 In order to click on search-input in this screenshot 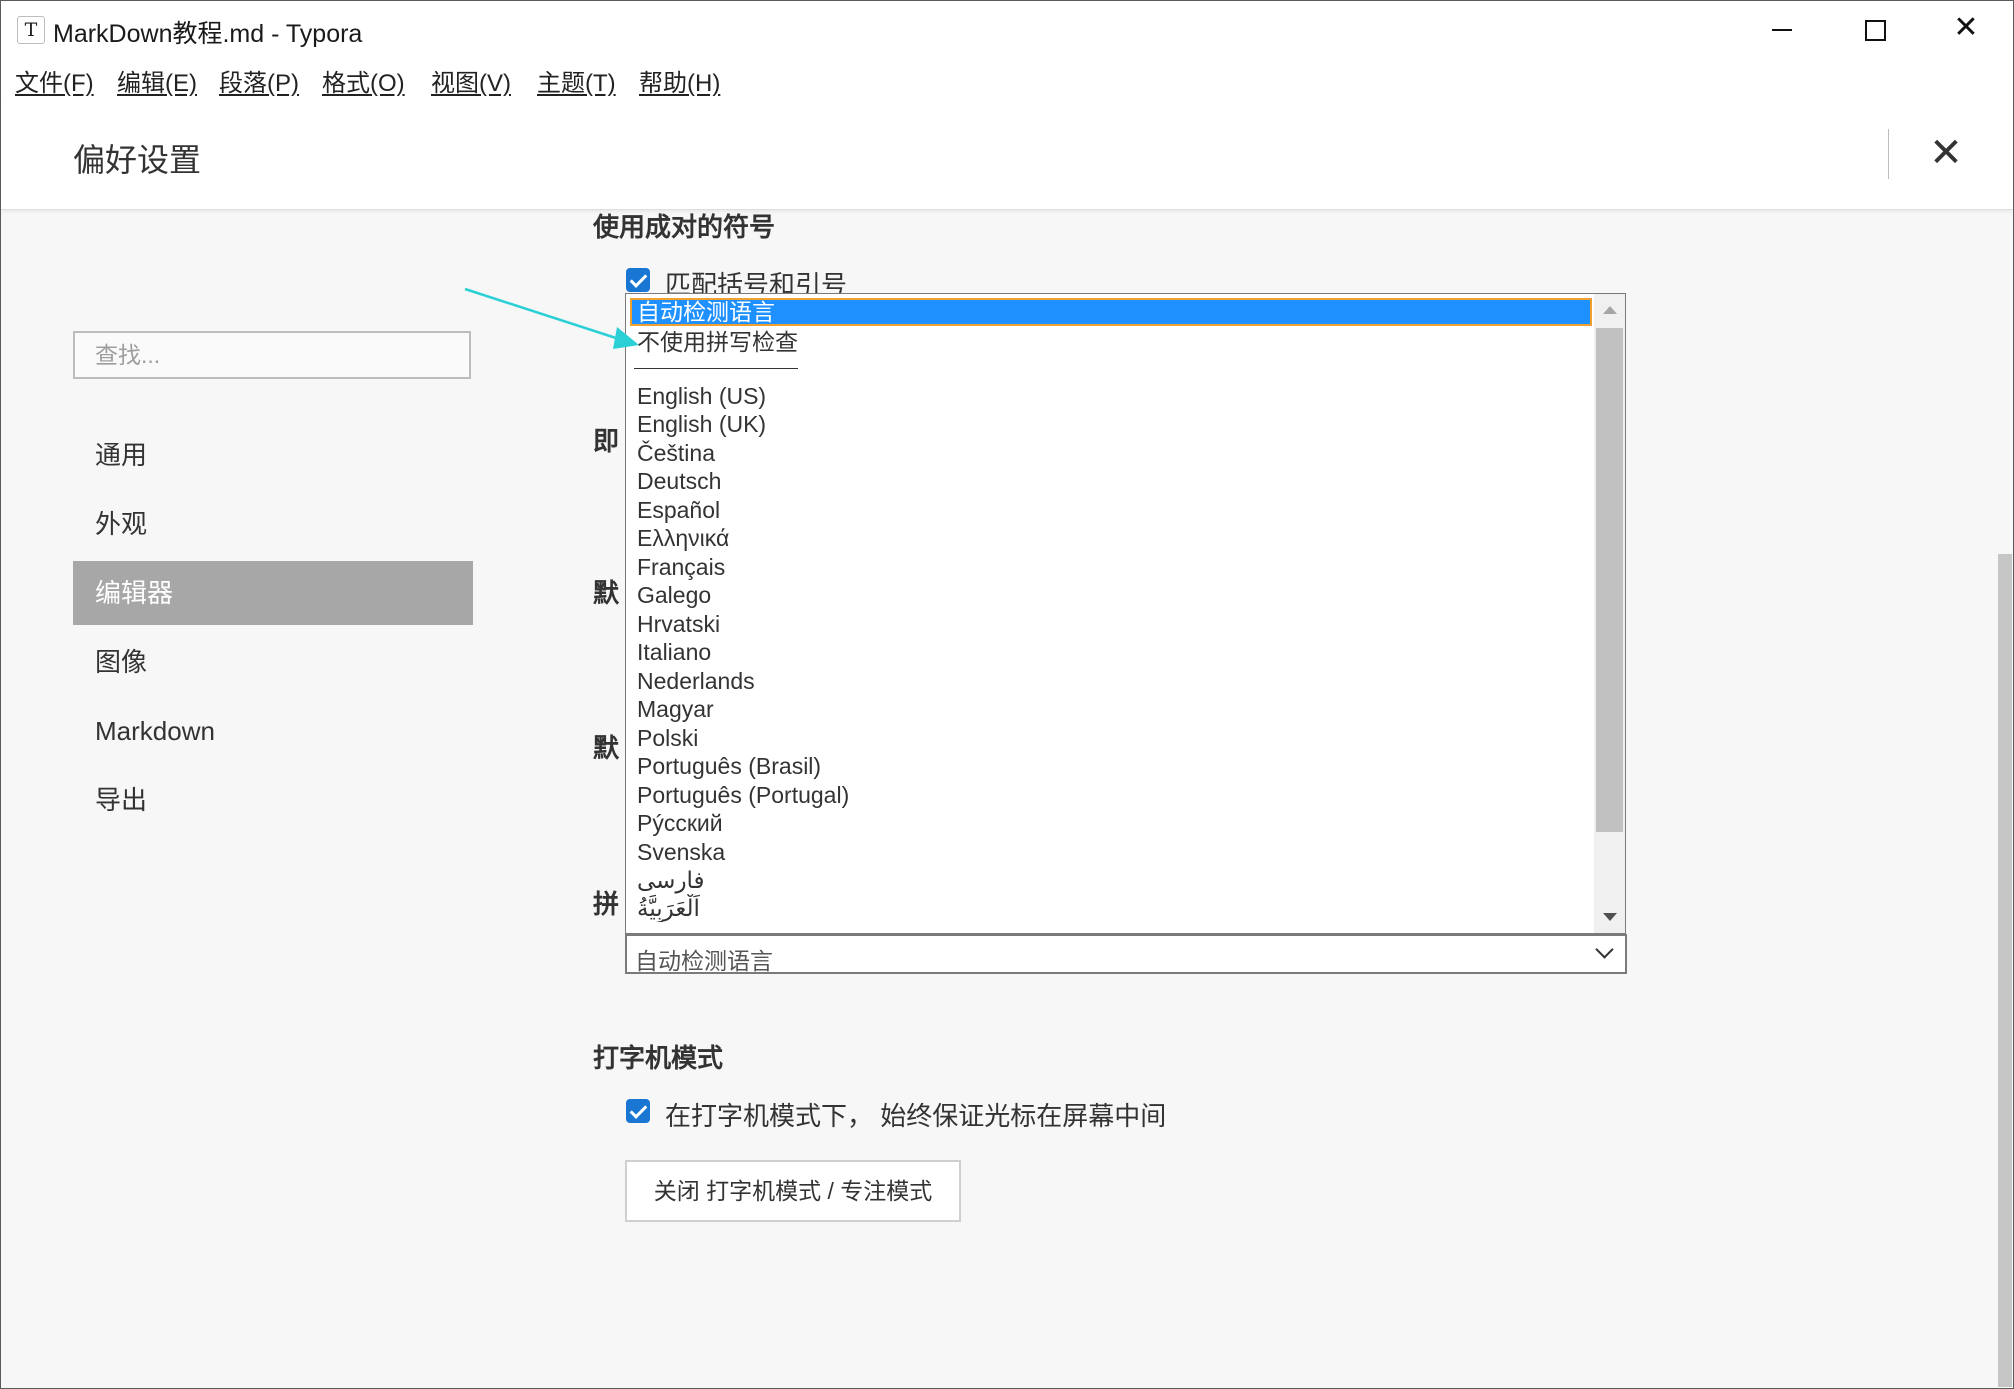, I will do `click(272, 355)`.